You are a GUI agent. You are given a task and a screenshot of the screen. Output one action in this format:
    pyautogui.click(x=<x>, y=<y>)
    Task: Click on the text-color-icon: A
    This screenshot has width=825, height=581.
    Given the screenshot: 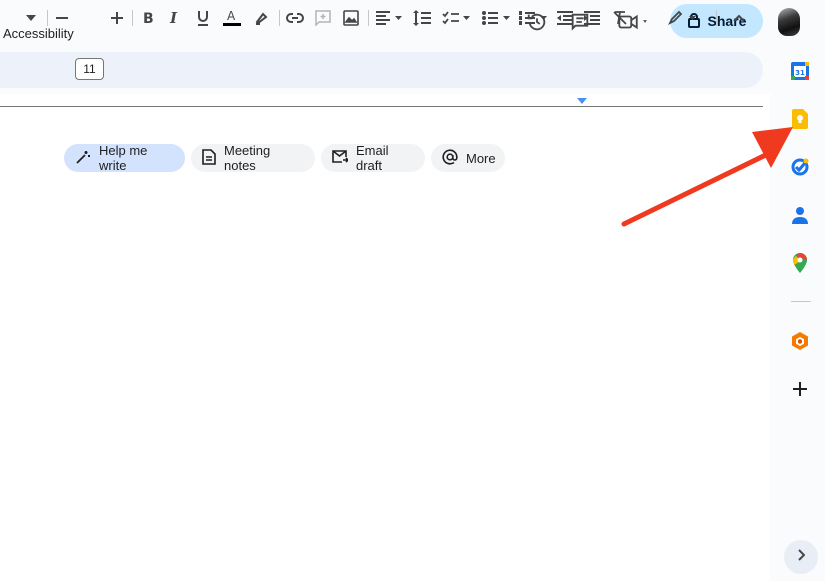 What is the action you would take?
    pyautogui.click(x=232, y=18)
    